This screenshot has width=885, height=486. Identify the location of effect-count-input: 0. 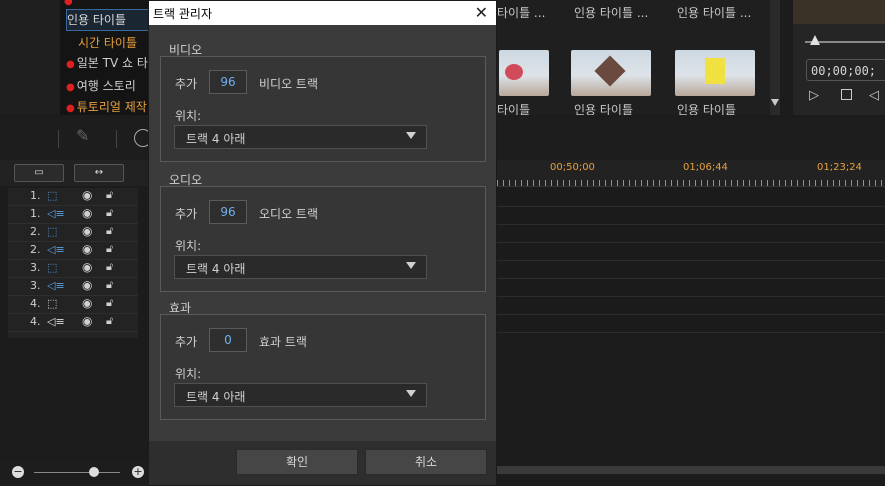
(228, 340).